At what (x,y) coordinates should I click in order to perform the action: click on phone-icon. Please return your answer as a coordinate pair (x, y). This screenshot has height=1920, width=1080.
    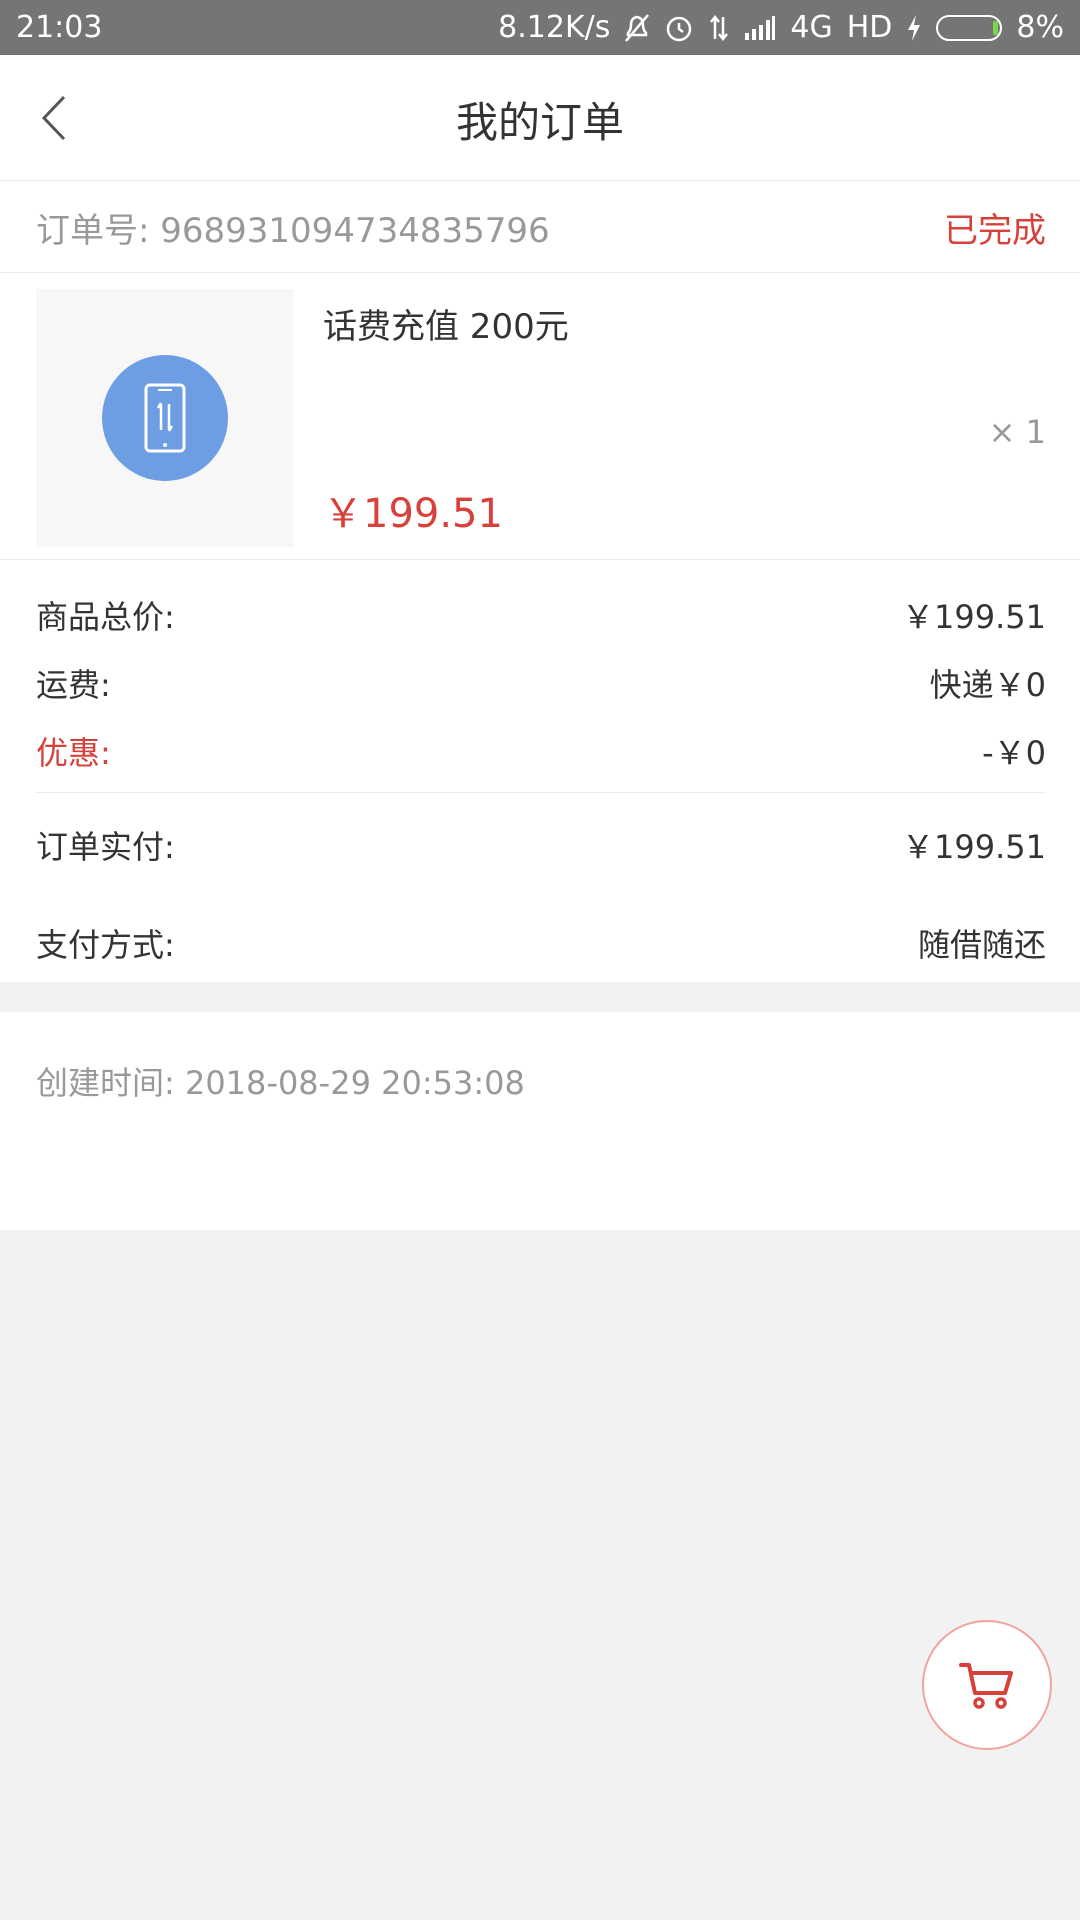
    Looking at the image, I should click on (165, 418).